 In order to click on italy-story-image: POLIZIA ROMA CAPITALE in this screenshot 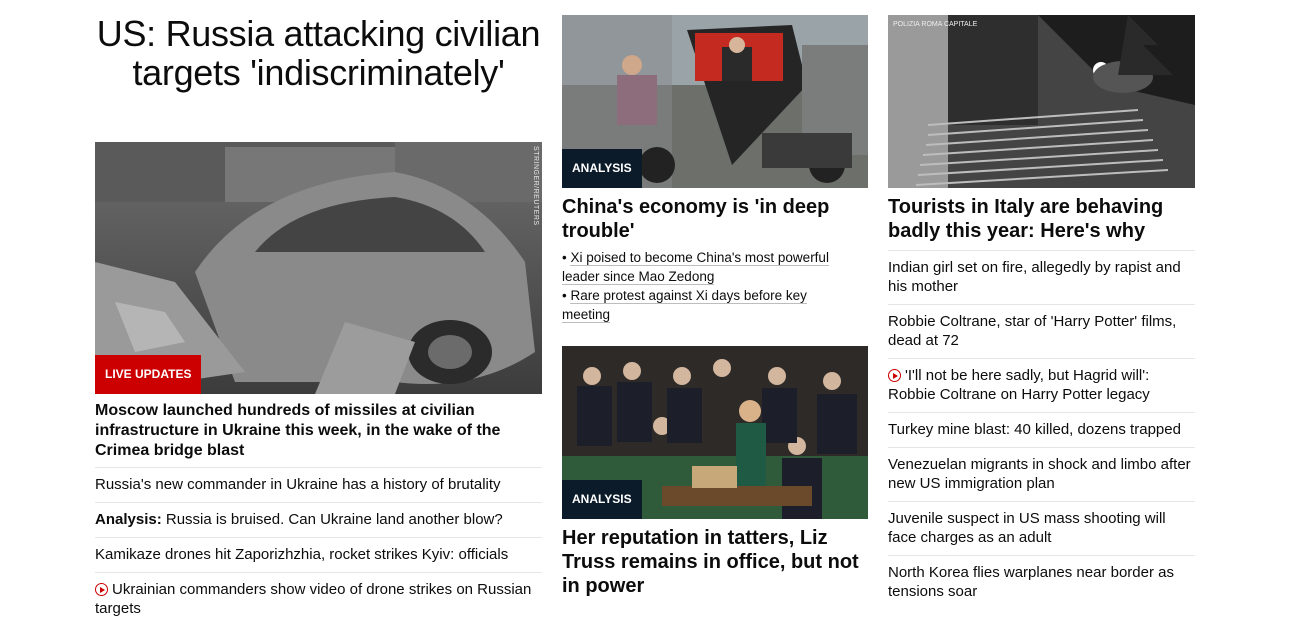, I will do `click(1041, 101)`.